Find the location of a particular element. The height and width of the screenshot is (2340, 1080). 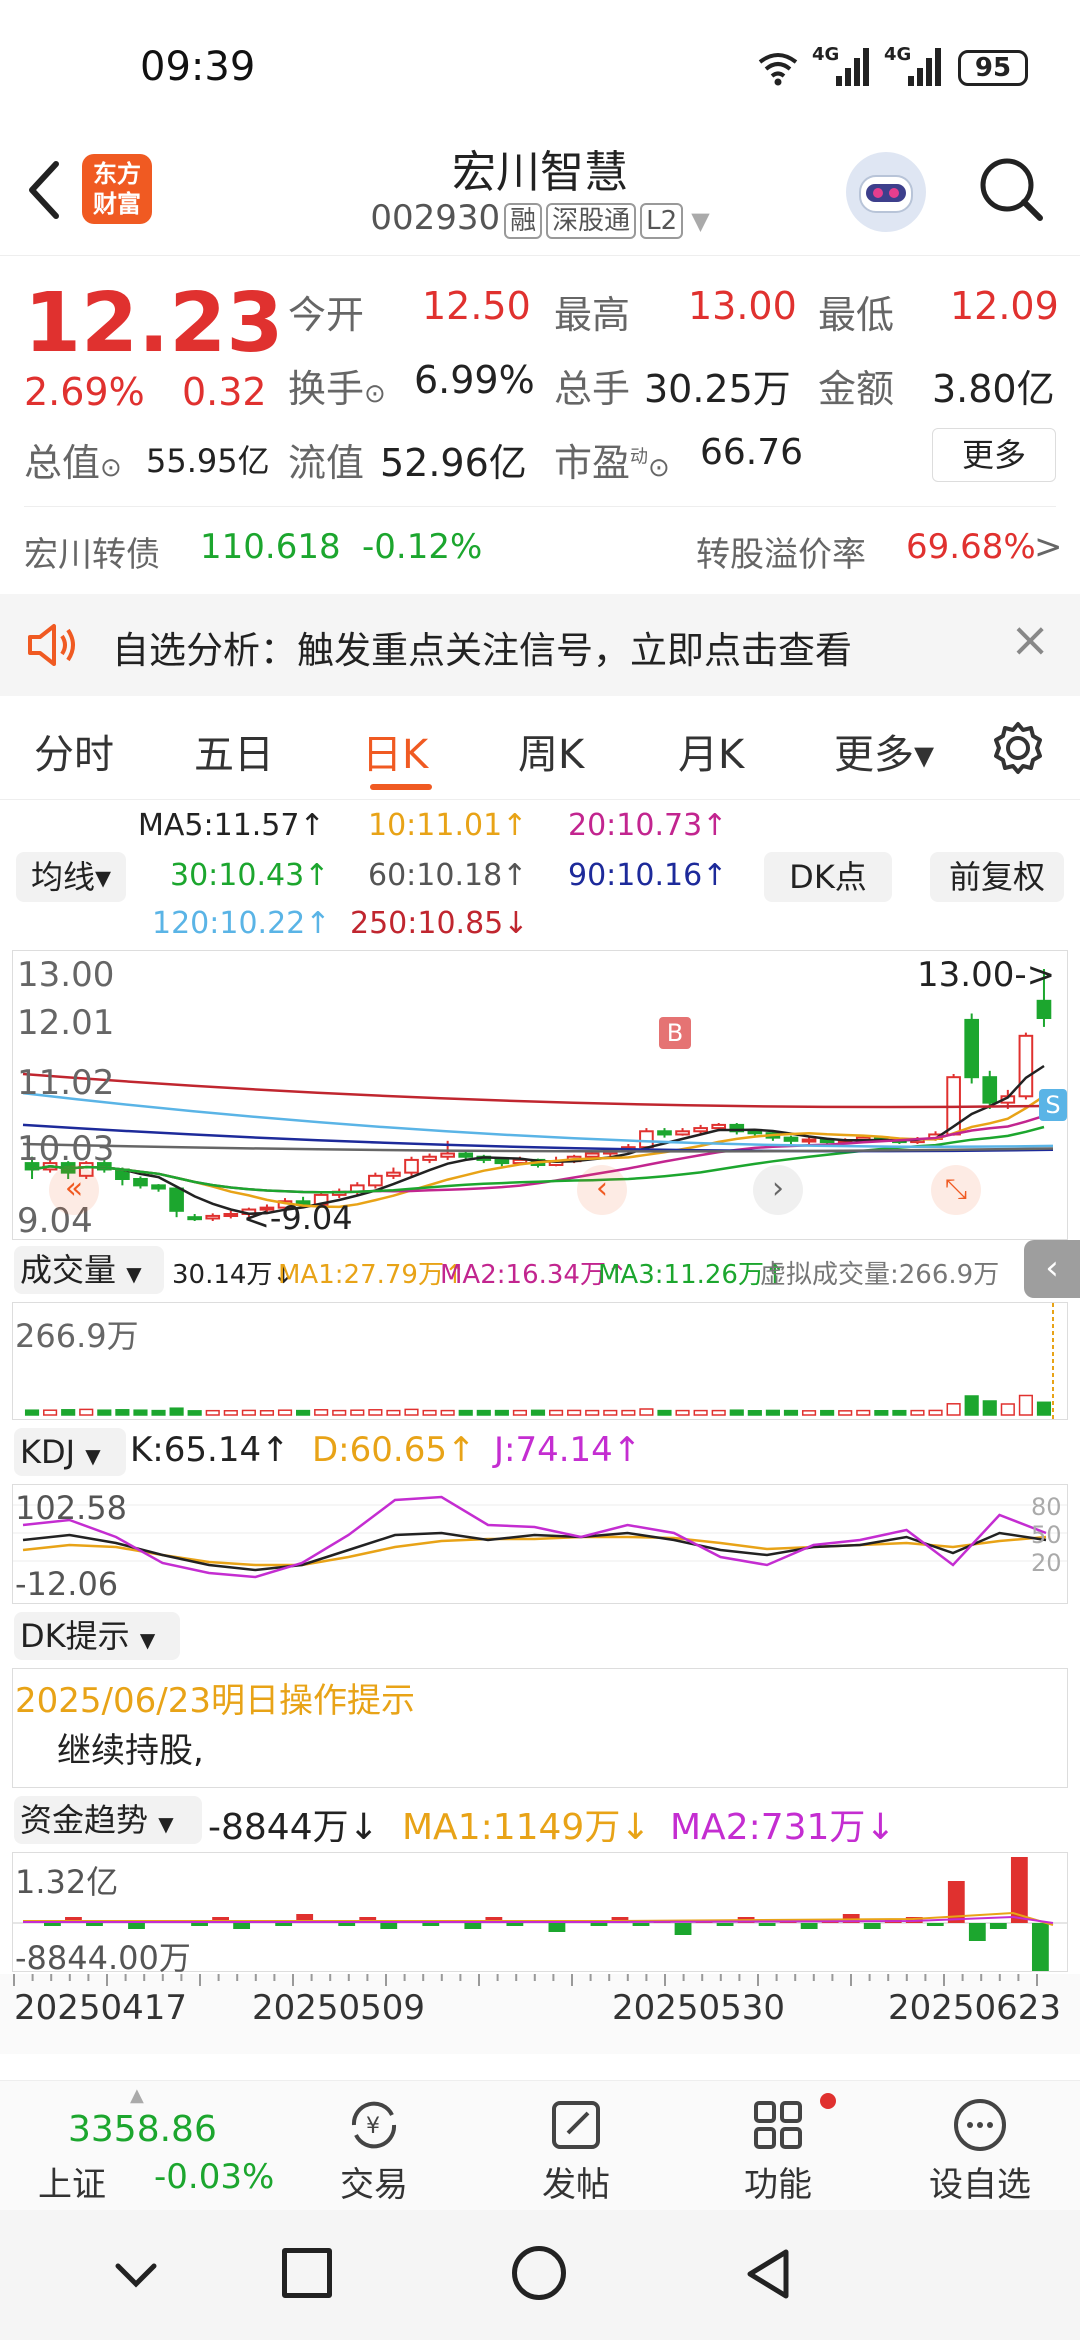

status-time: 09:39 is located at coordinates (198, 67).